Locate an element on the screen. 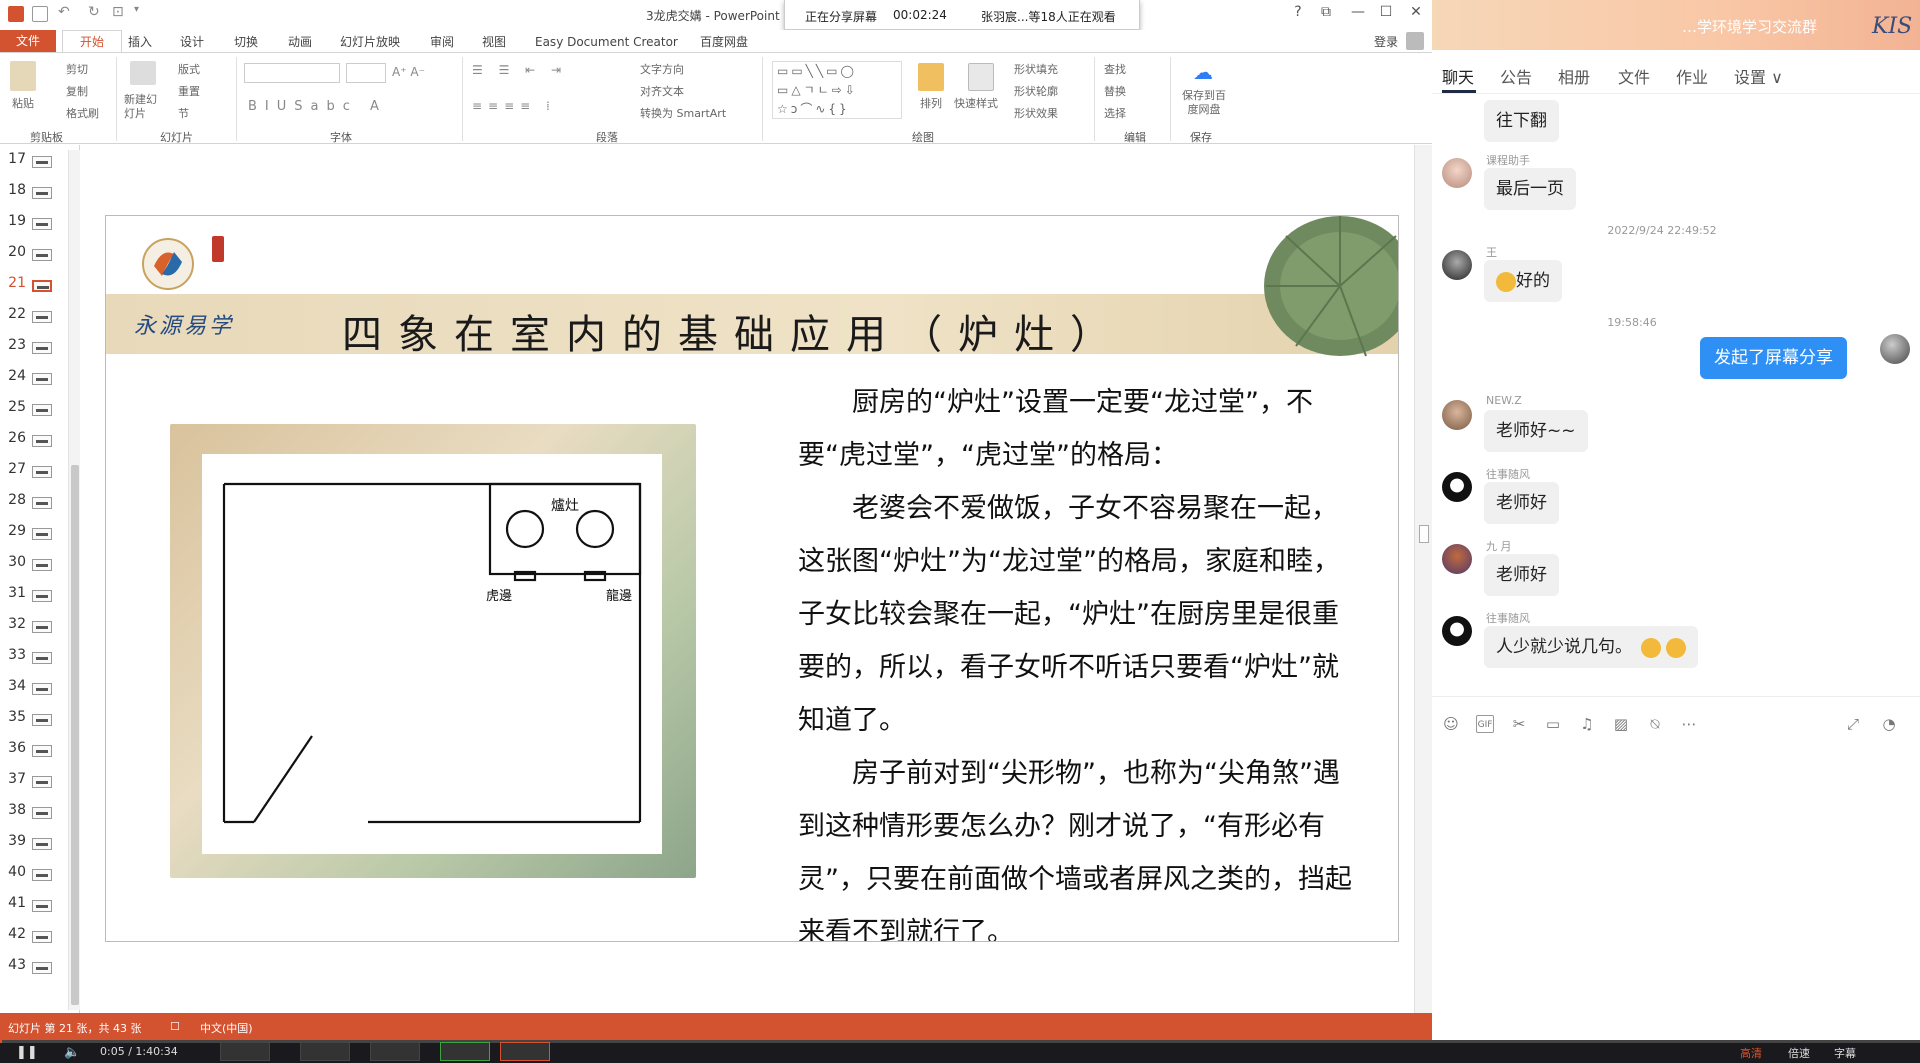  tab-home: 开始 is located at coordinates (92, 41).